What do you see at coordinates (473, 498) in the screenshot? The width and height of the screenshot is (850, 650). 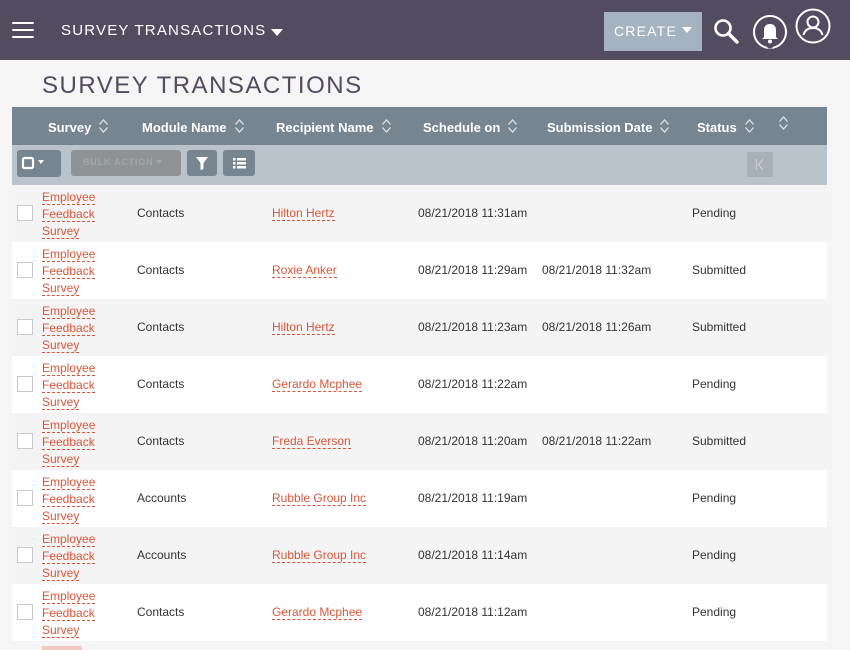 I see `schedule-on-cell: 08/21/2018 11:19am` at bounding box center [473, 498].